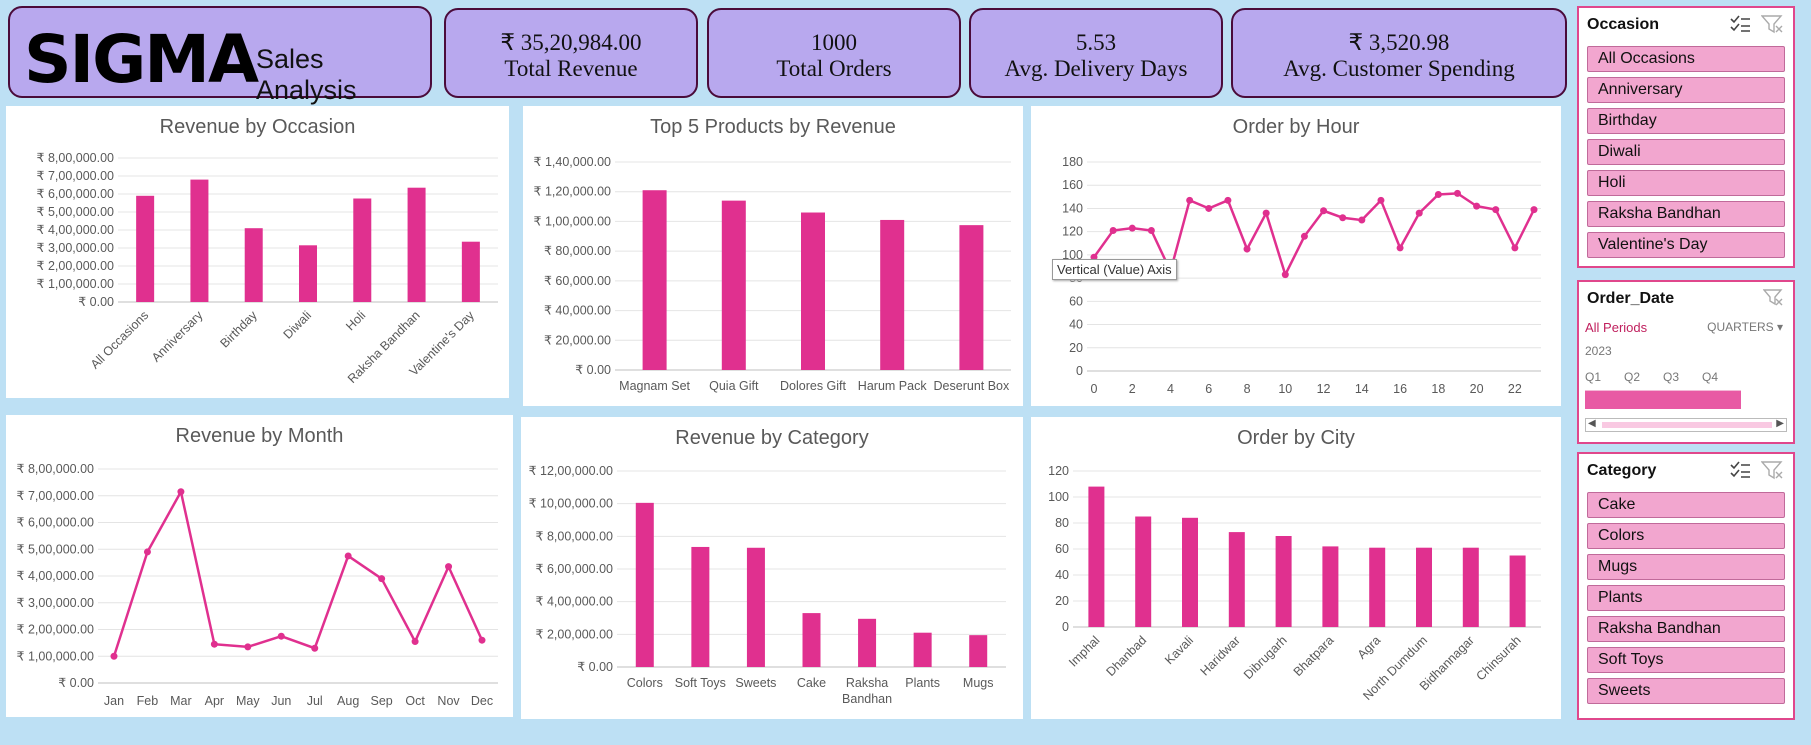 The width and height of the screenshot is (1811, 745). I want to click on occasion-slicer-item: Birthday, so click(1686, 121).